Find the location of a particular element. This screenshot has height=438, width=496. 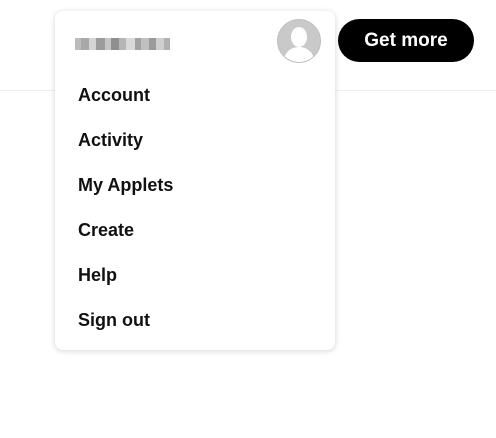

user-row is located at coordinates (195, 42).